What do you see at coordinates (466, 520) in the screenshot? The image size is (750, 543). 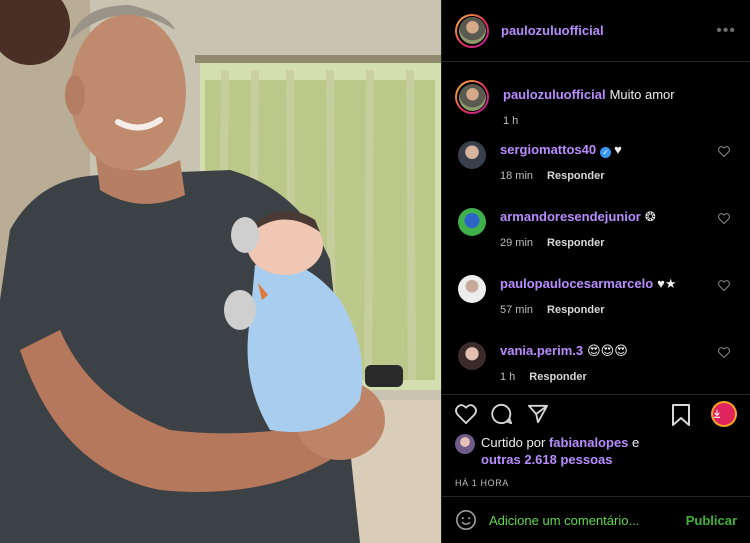 I see `emoji-icon` at bounding box center [466, 520].